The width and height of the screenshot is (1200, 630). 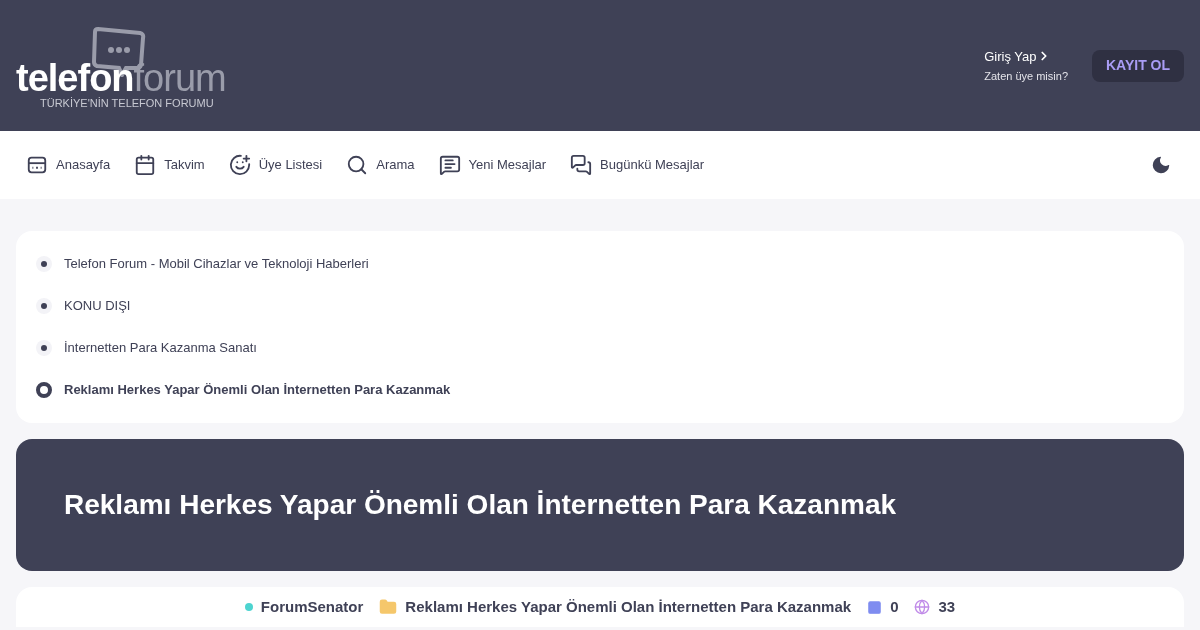 What do you see at coordinates (600, 264) in the screenshot?
I see `breadcrumb-link: Telefon Forum - Mobil Cihazlar ve Teknoloji Haberleri` at bounding box center [600, 264].